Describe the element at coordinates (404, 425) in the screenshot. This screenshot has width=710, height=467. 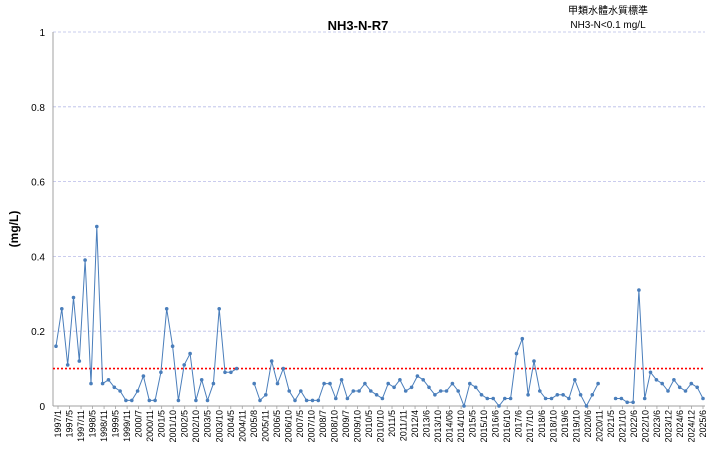
I see `x-tick-label: 2011/11` at that location.